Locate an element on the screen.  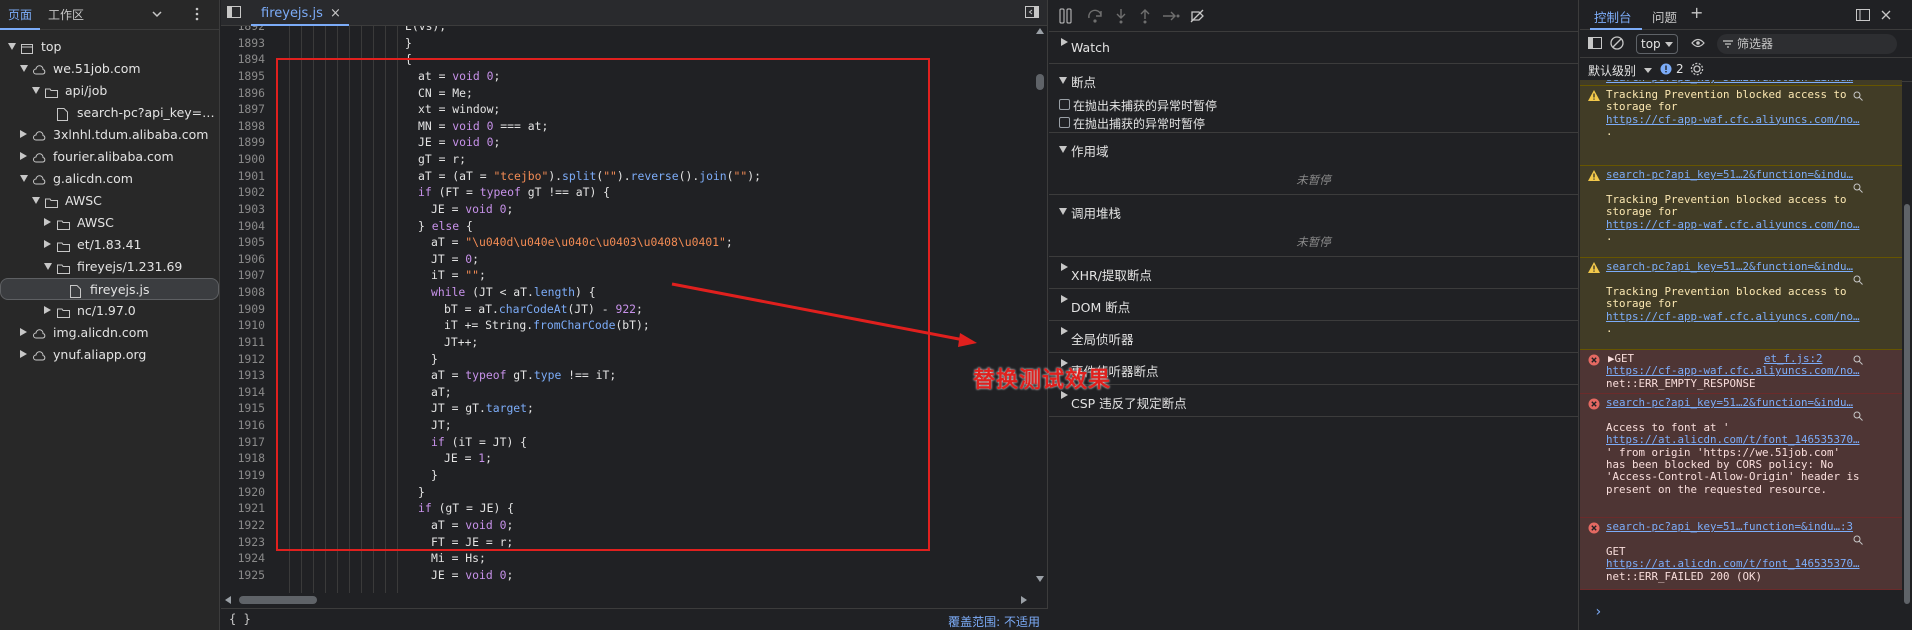
pause-icon is located at coordinates (1066, 17).